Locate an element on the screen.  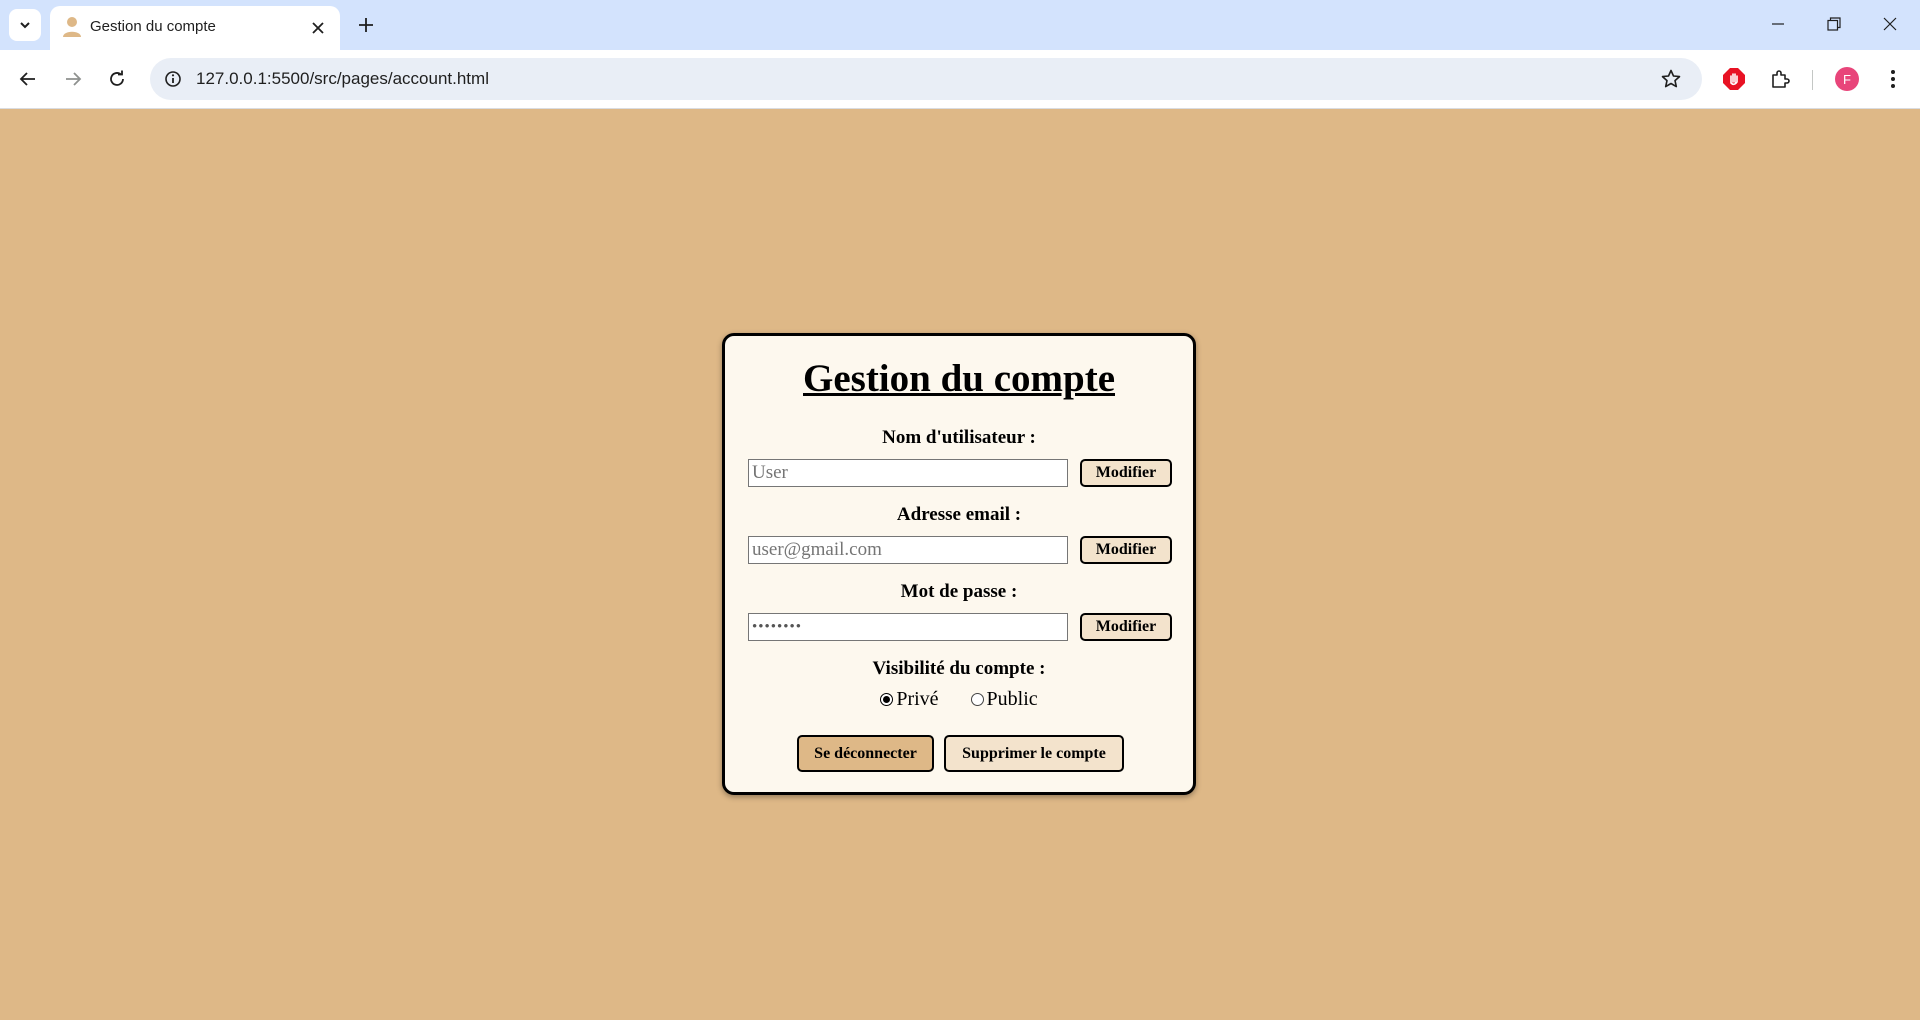
modify-password-button: Modifier is located at coordinates (1126, 627).